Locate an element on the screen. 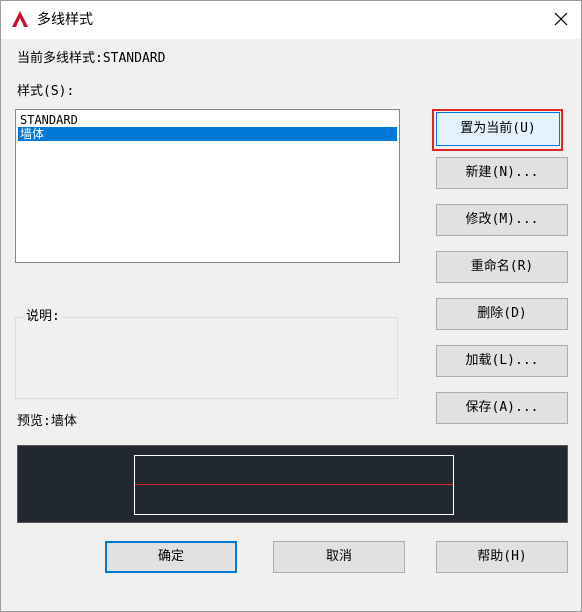  styles-label: 样式(S): is located at coordinates (46, 91).